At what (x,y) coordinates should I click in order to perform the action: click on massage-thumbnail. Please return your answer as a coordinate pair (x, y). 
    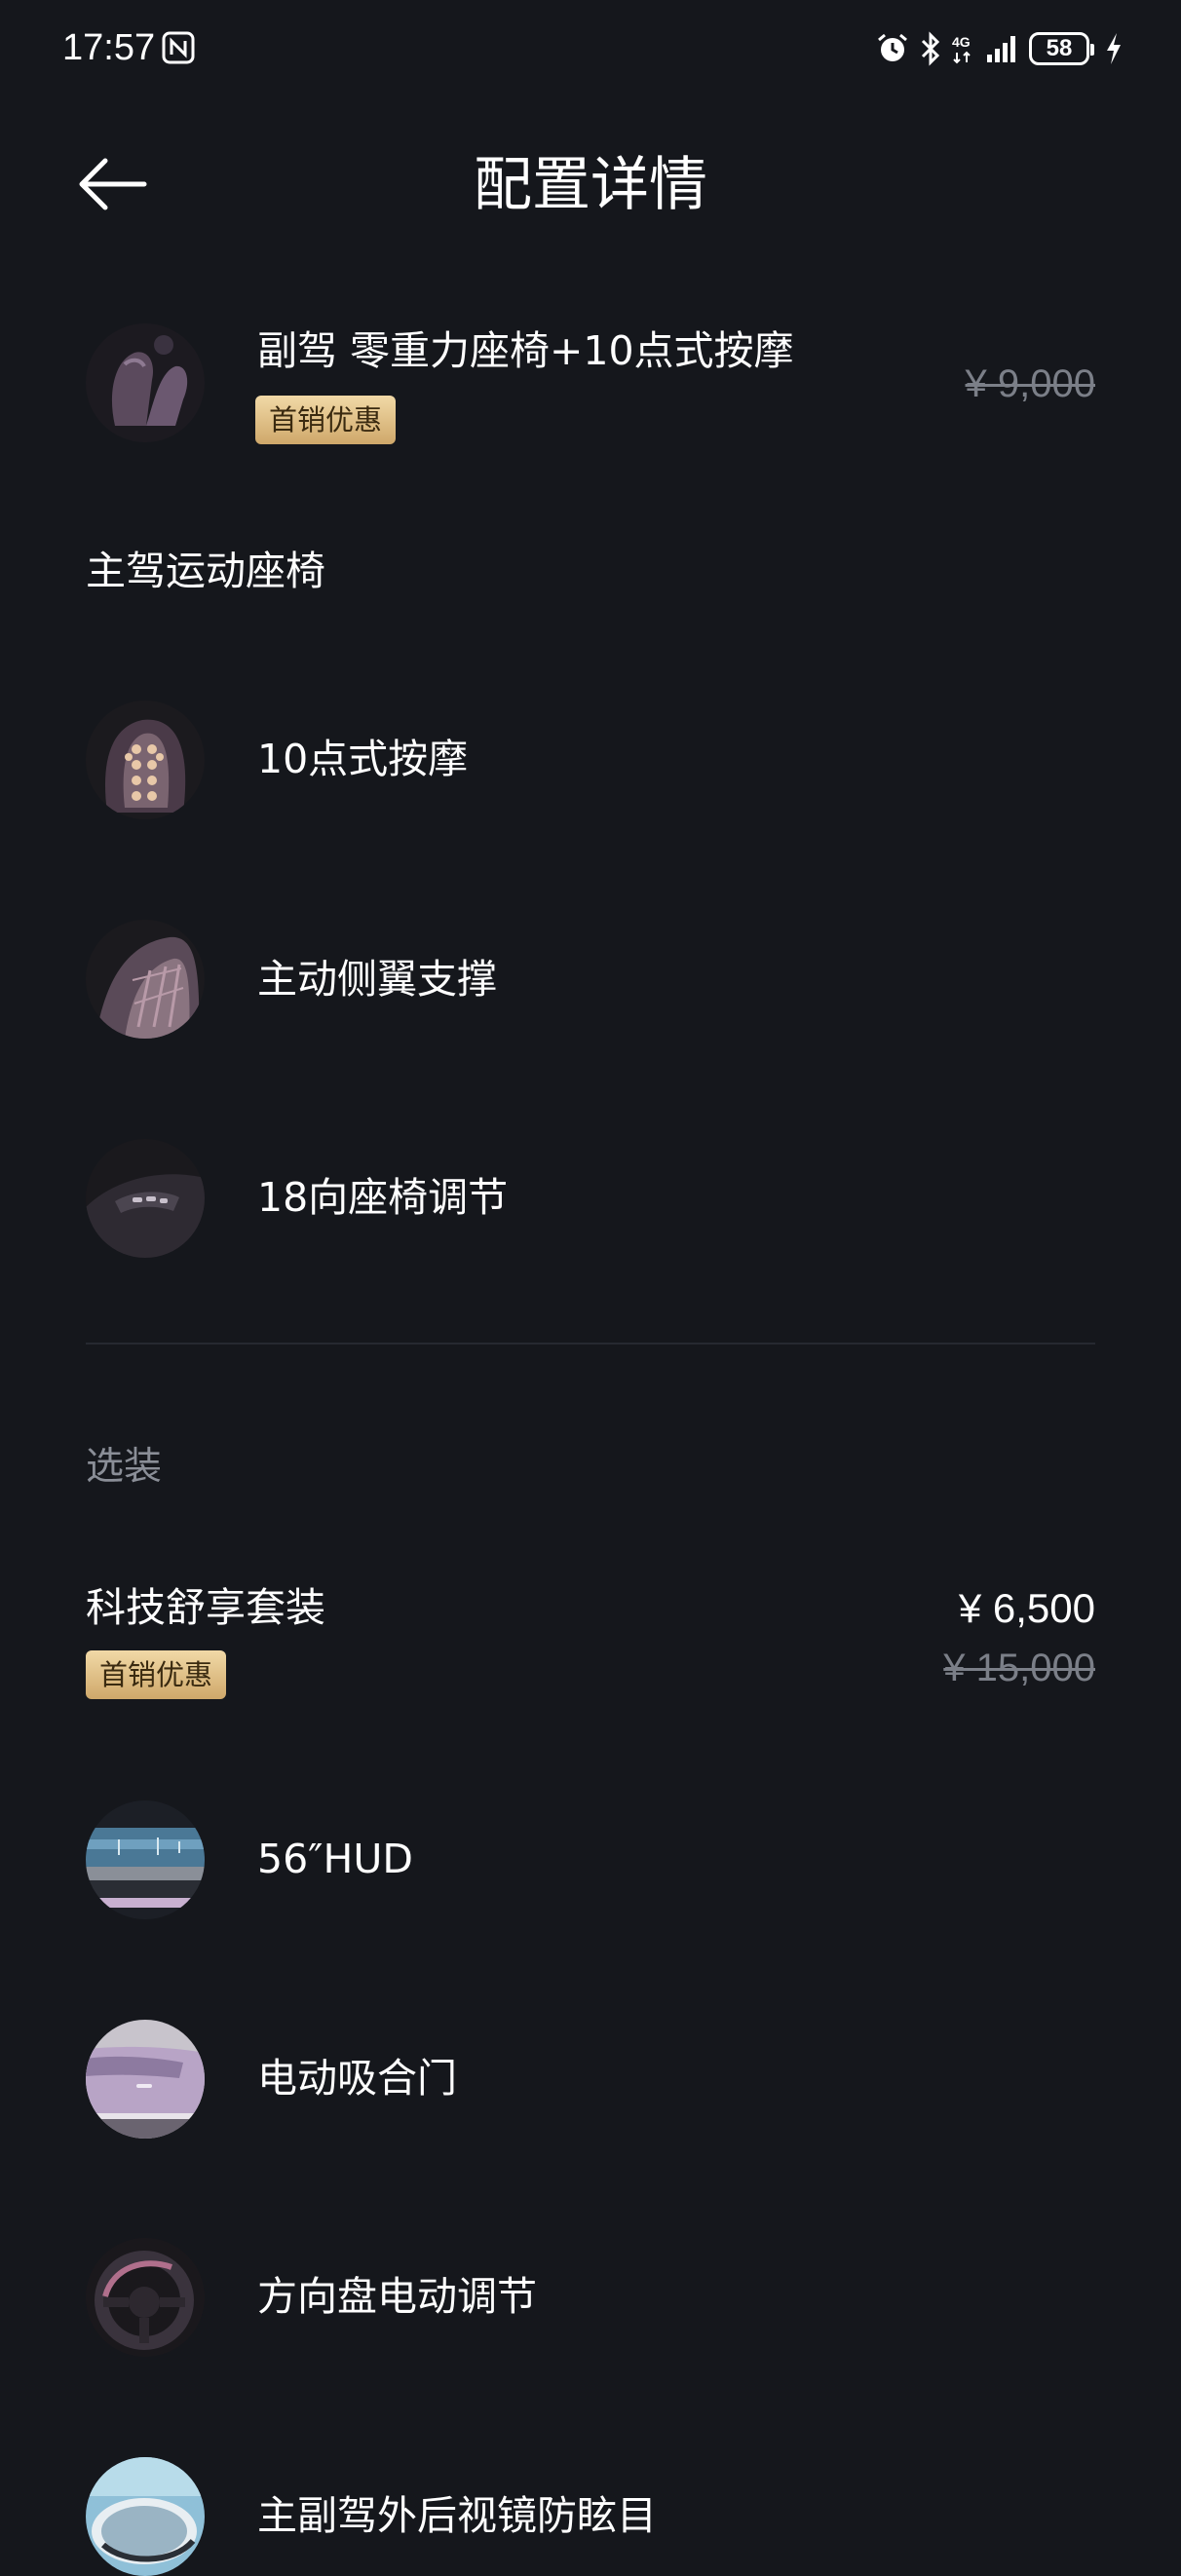
    Looking at the image, I should click on (145, 760).